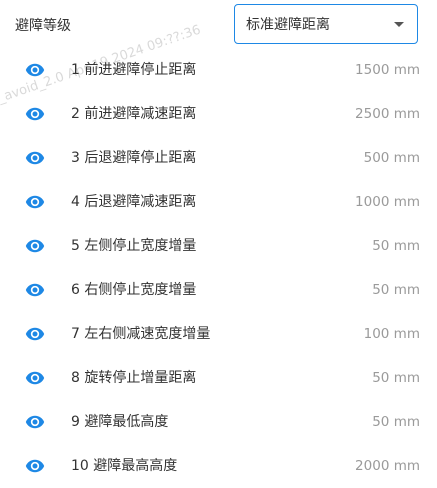  I want to click on avoidance-level-label: 避障等级, so click(43, 26).